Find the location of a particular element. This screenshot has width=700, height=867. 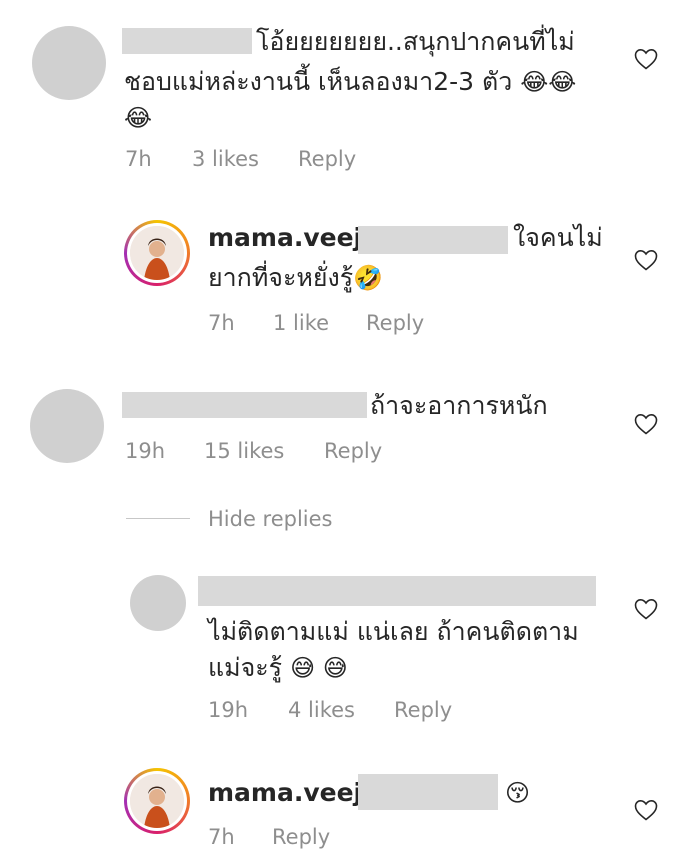

comment-likes-count: 1 like is located at coordinates (301, 323).